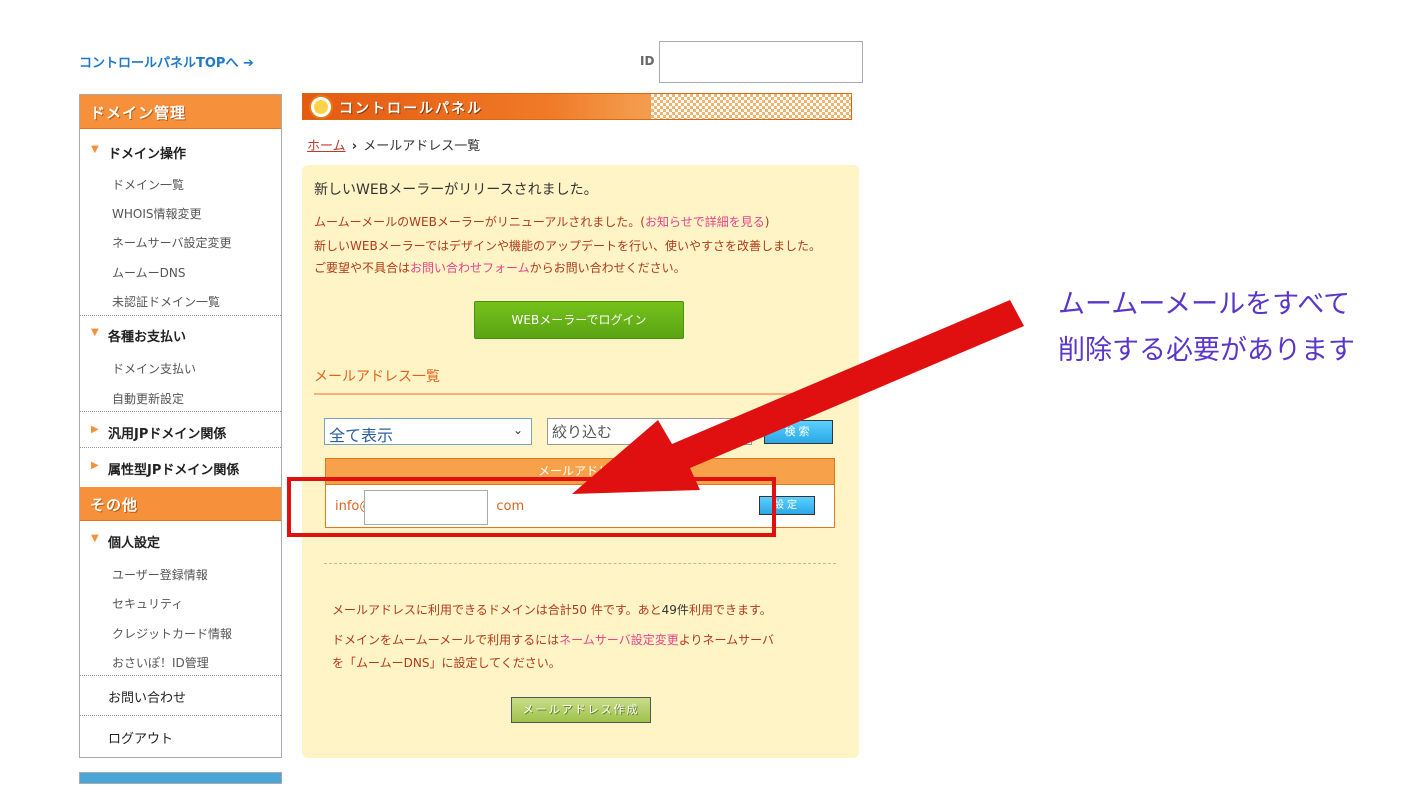 This screenshot has width=1424, height=810. What do you see at coordinates (428, 431) in the screenshot?
I see `filter-select: 全て表示 ⌄` at bounding box center [428, 431].